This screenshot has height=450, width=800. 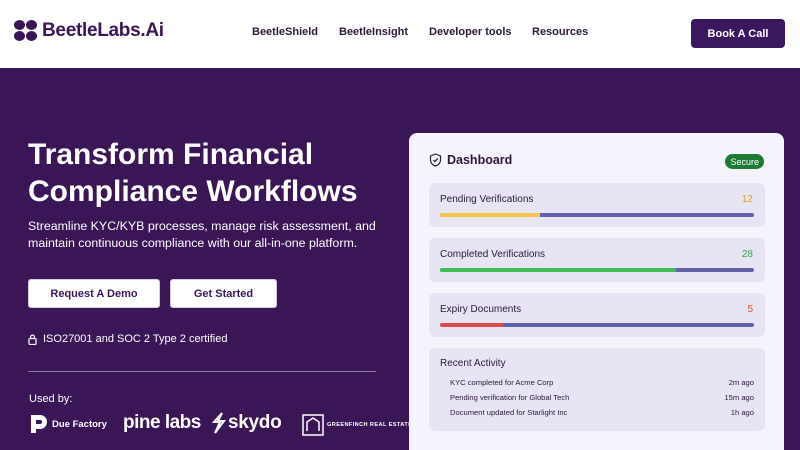 What do you see at coordinates (135, 339) in the screenshot?
I see `certification-text: ISO27001 and SOC 2 Type 2 certified` at bounding box center [135, 339].